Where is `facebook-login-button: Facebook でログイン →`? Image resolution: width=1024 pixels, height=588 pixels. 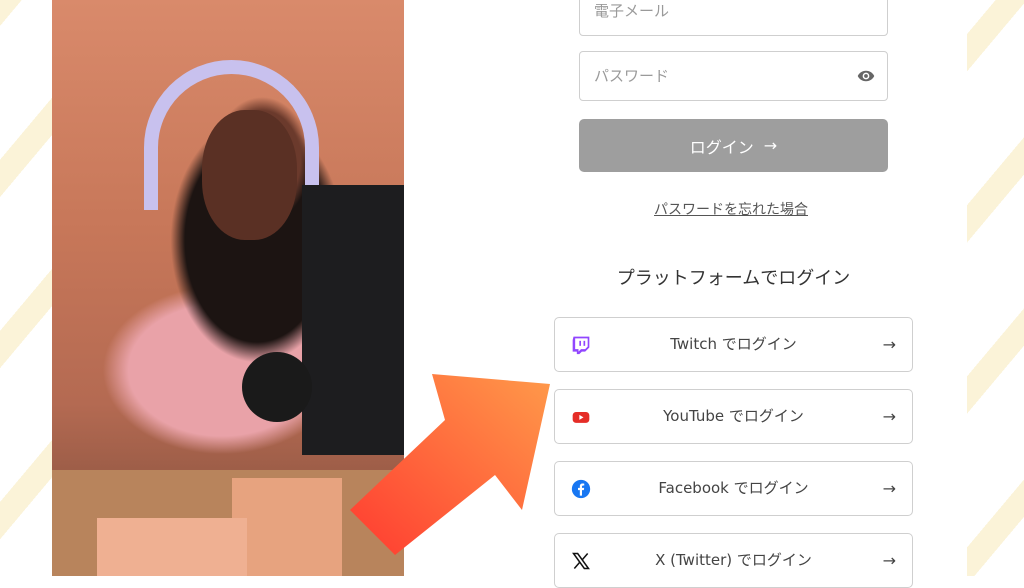 facebook-login-button: Facebook でログイン → is located at coordinates (733, 488).